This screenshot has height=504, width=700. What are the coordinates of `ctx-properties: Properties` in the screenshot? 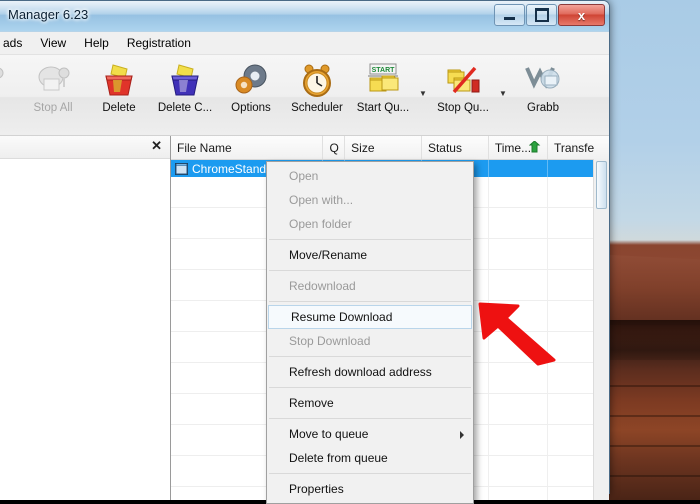 It's located at (370, 489).